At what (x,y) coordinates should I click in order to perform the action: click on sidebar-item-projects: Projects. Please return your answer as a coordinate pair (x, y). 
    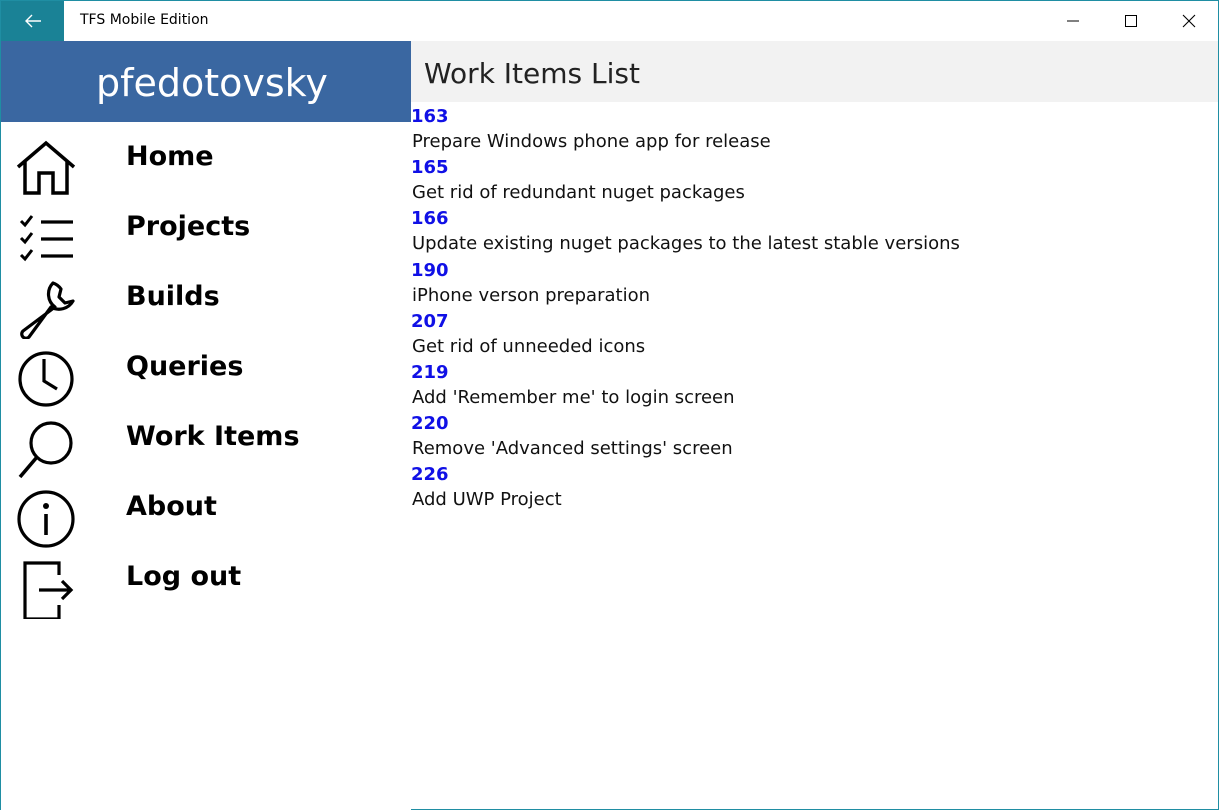
    Looking at the image, I should click on (206, 234).